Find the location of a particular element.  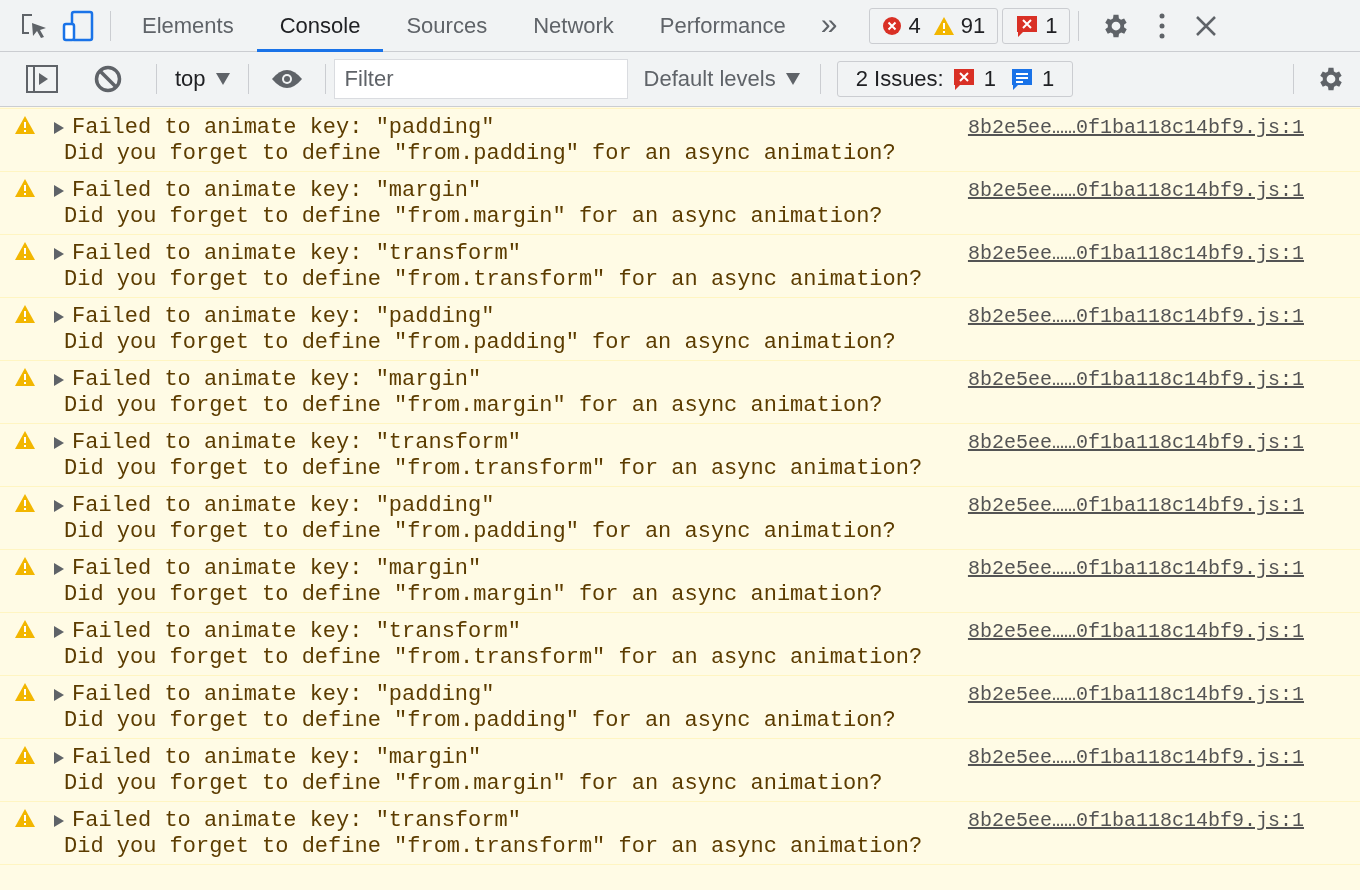

sidebar-toggle-icon is located at coordinates (42, 79).